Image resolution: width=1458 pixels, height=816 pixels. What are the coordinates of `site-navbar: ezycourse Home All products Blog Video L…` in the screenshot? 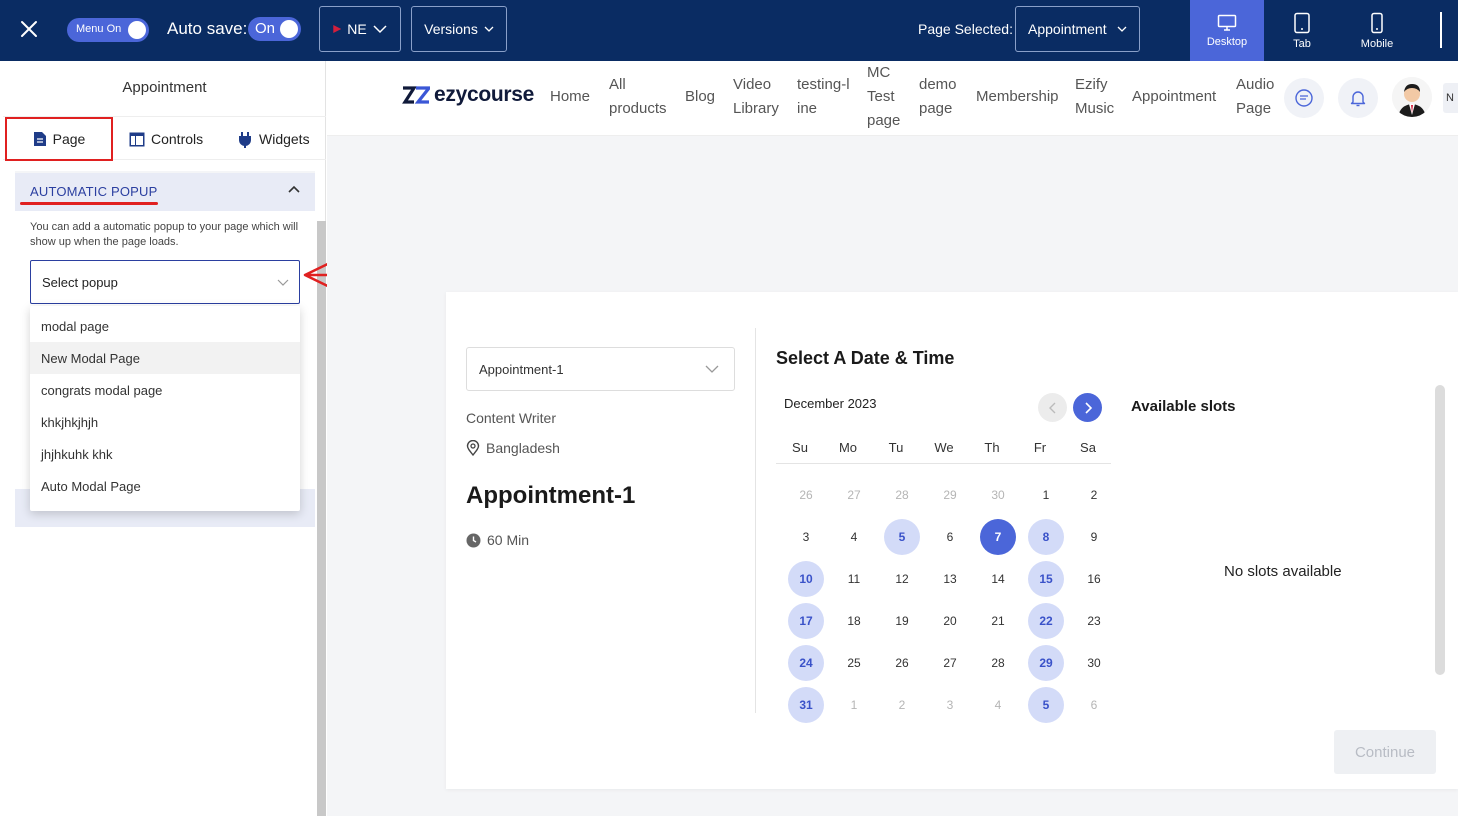 It's located at (892, 98).